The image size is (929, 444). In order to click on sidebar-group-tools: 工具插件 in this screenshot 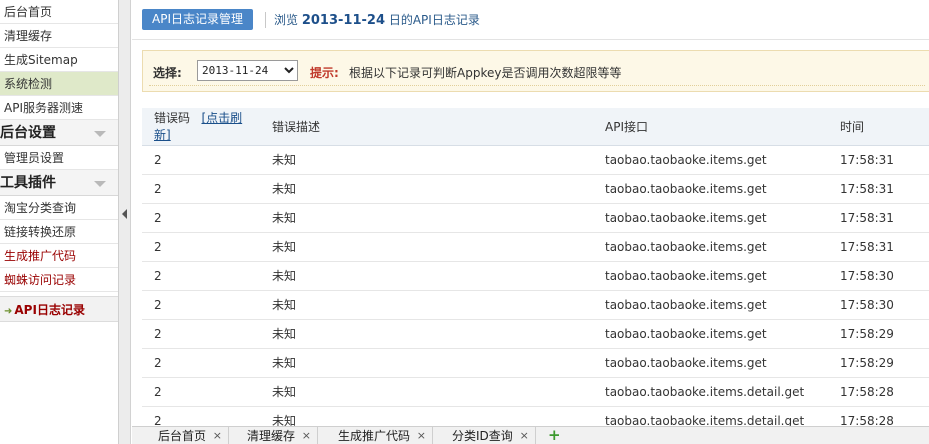, I will do `click(59, 183)`.